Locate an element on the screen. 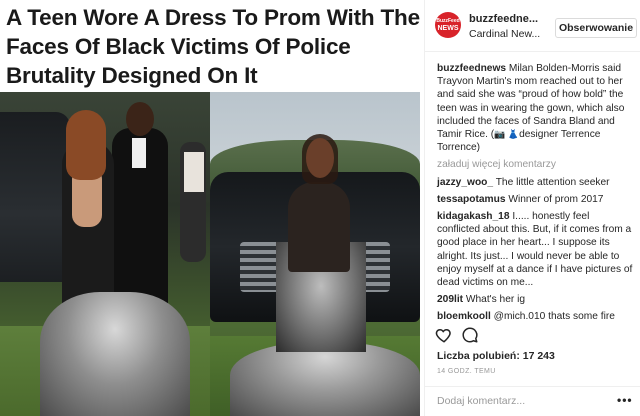  comment-username: 209lit is located at coordinates (450, 299).